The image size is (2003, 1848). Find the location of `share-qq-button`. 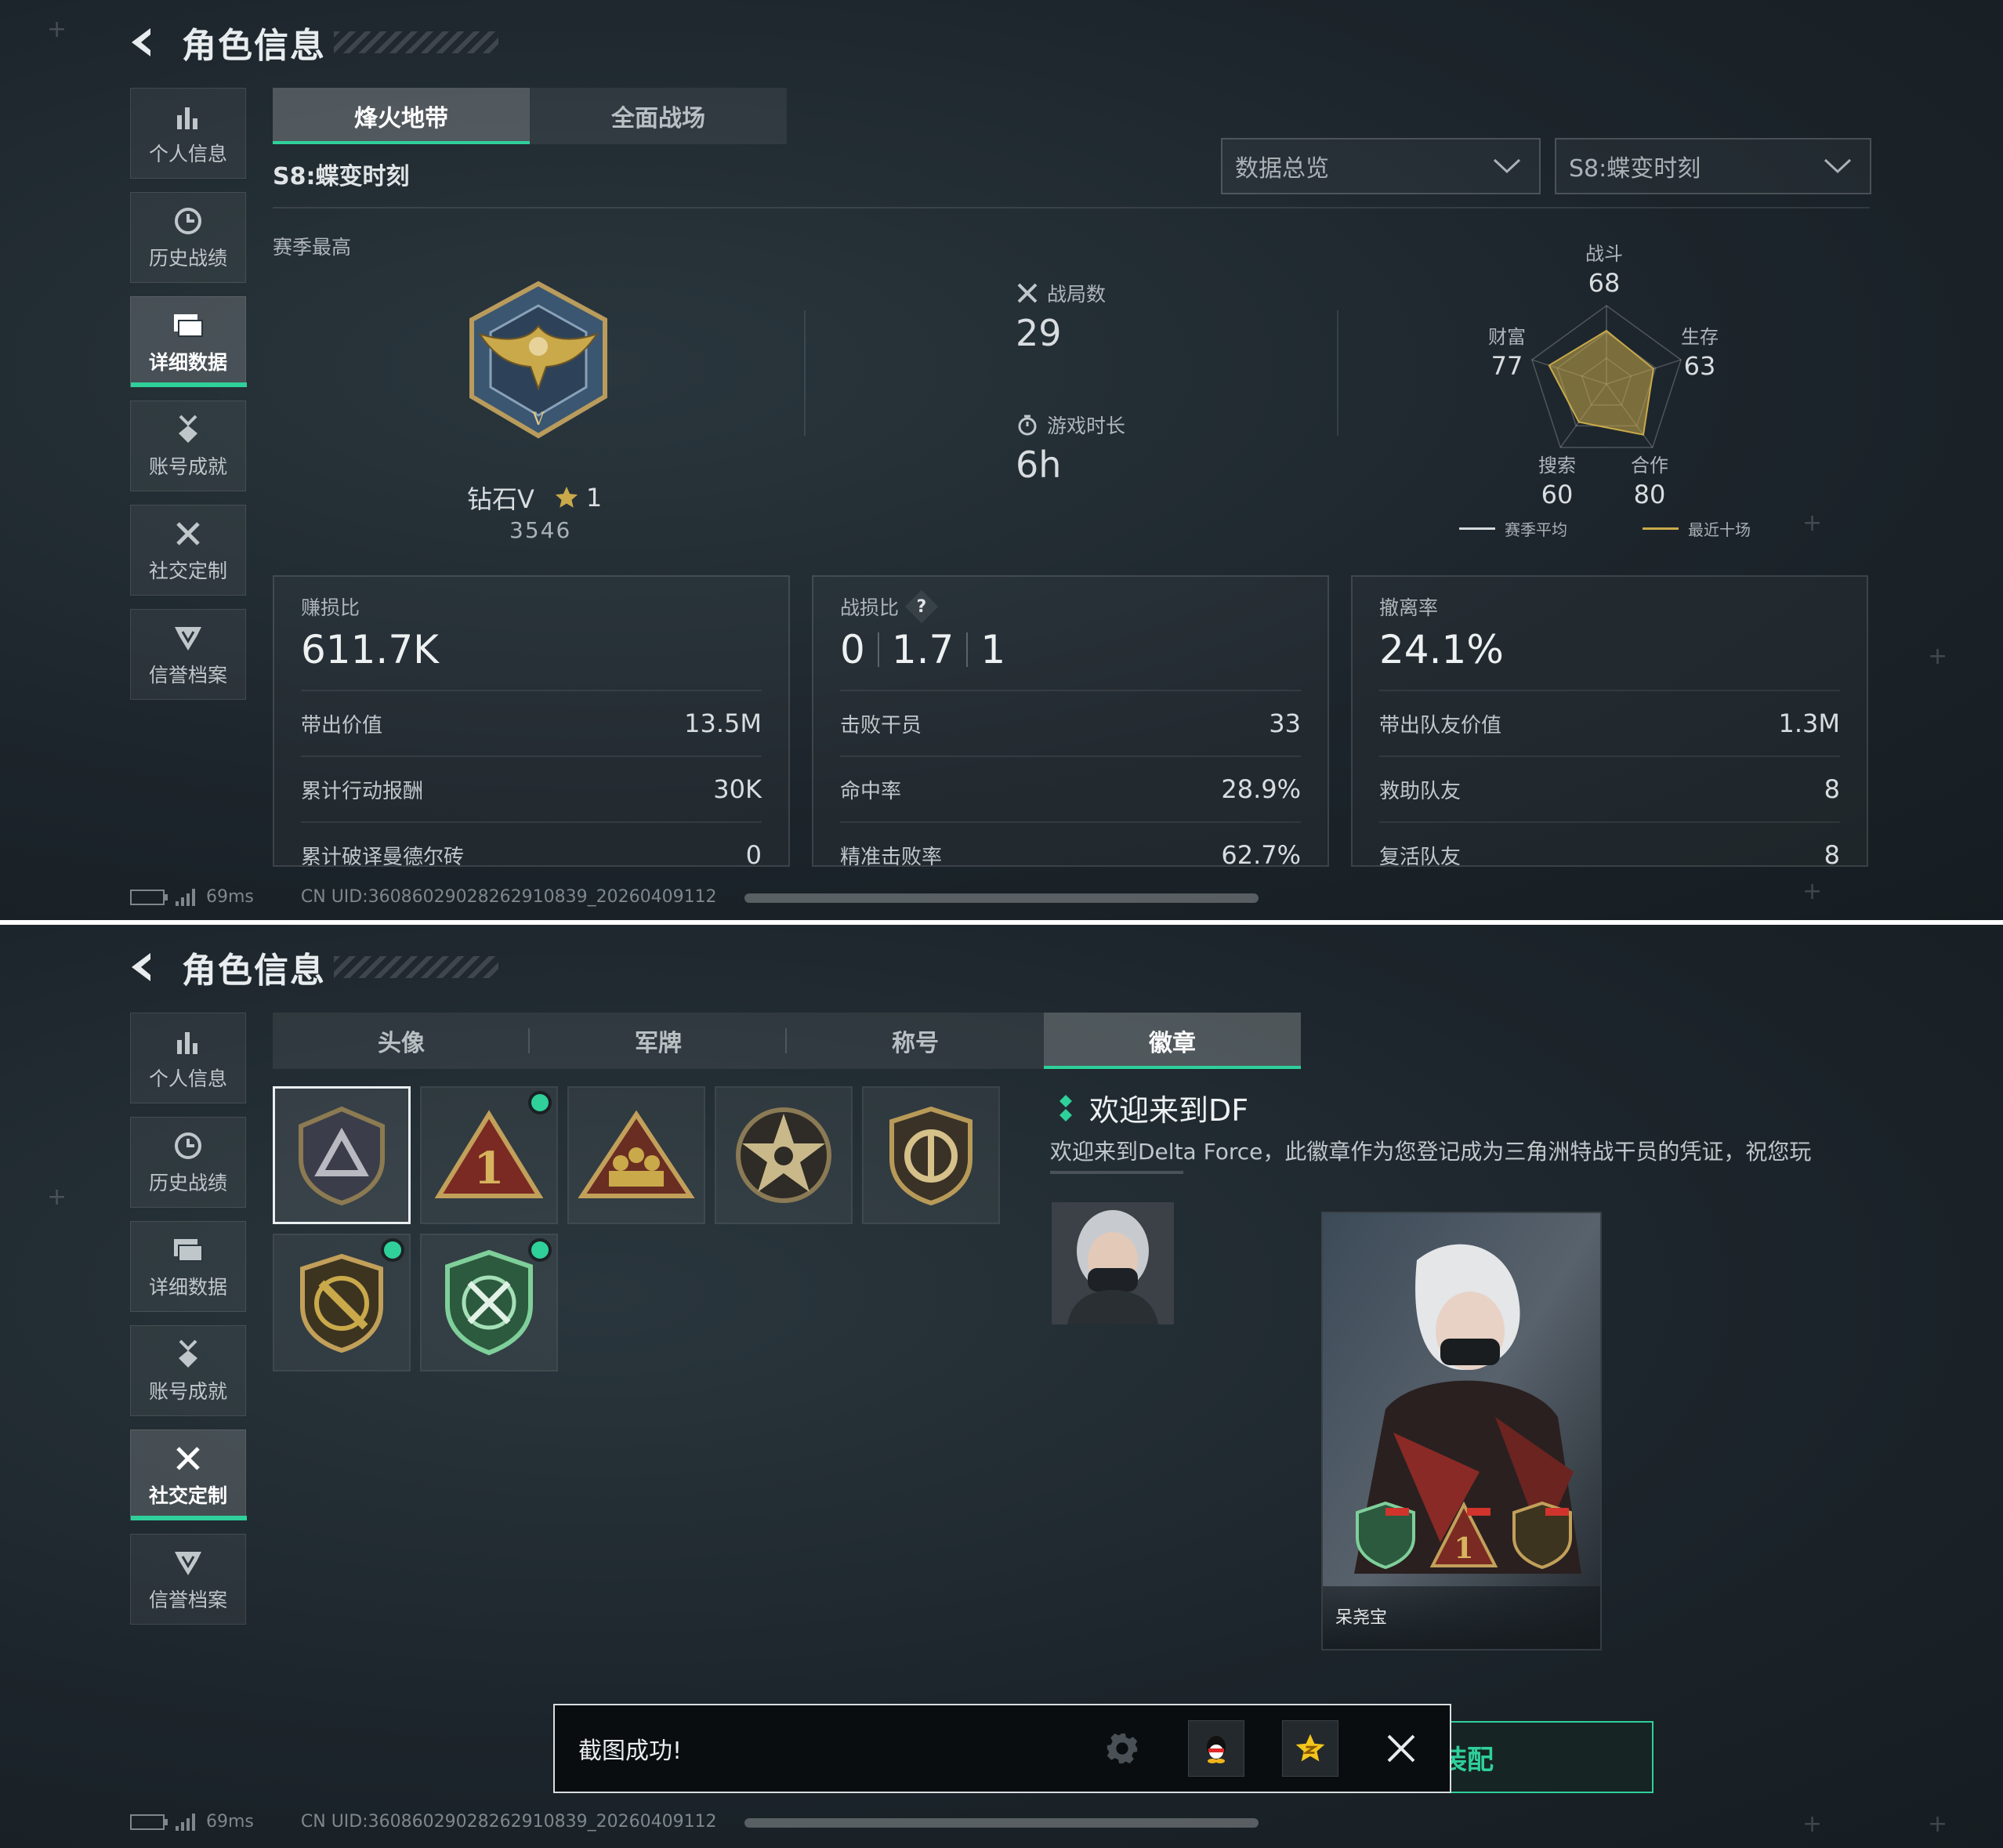

share-qq-button is located at coordinates (1216, 1748).